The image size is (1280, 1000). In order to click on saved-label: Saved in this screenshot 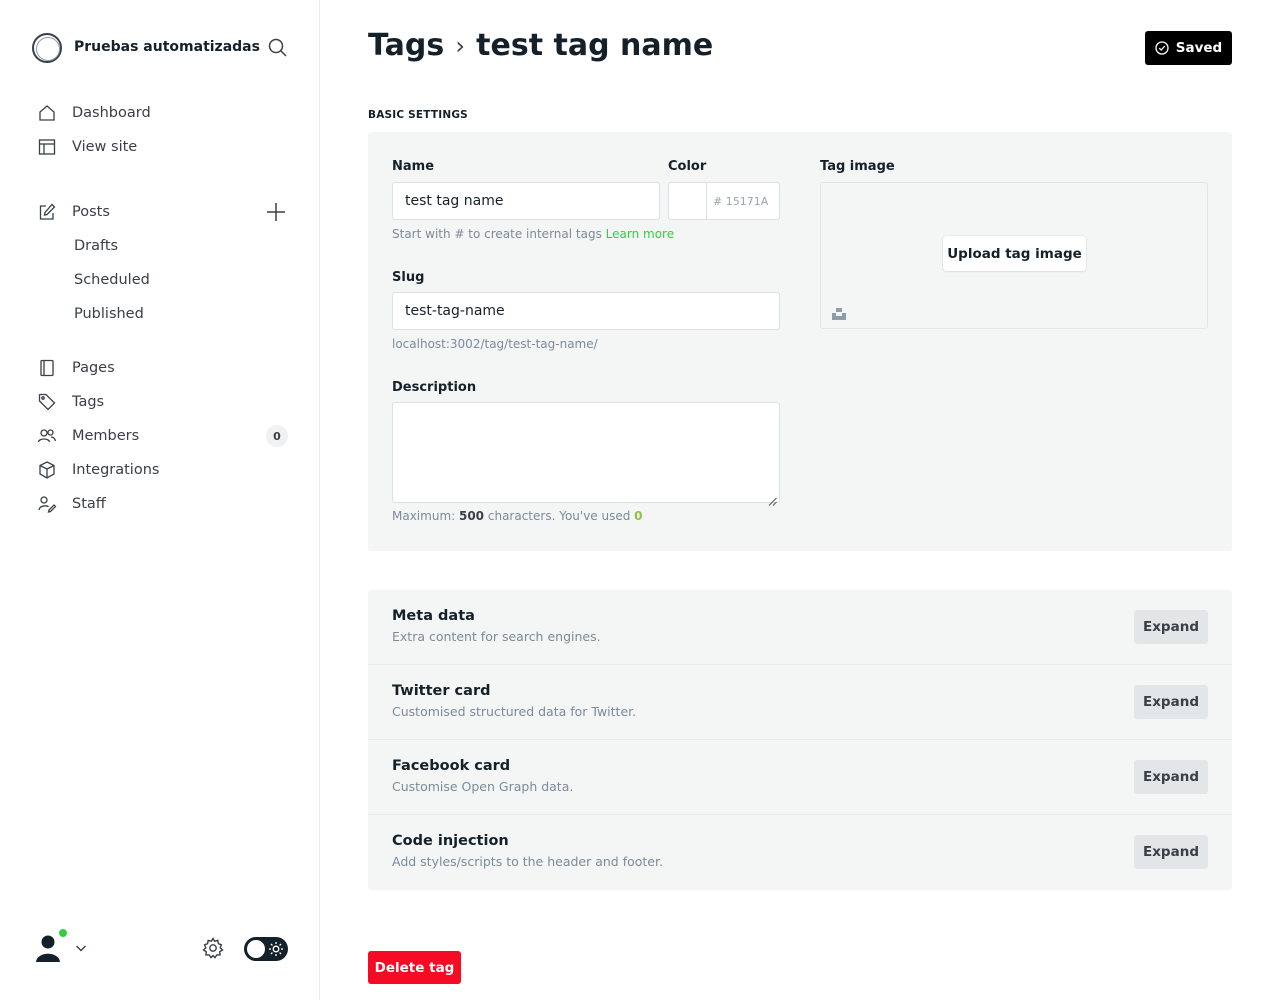, I will do `click(1199, 48)`.